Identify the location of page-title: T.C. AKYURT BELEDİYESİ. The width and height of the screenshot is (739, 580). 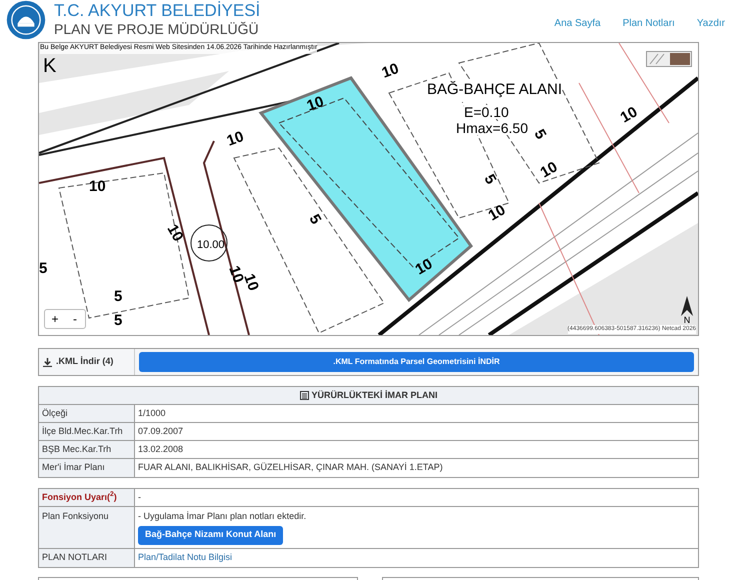
(157, 10).